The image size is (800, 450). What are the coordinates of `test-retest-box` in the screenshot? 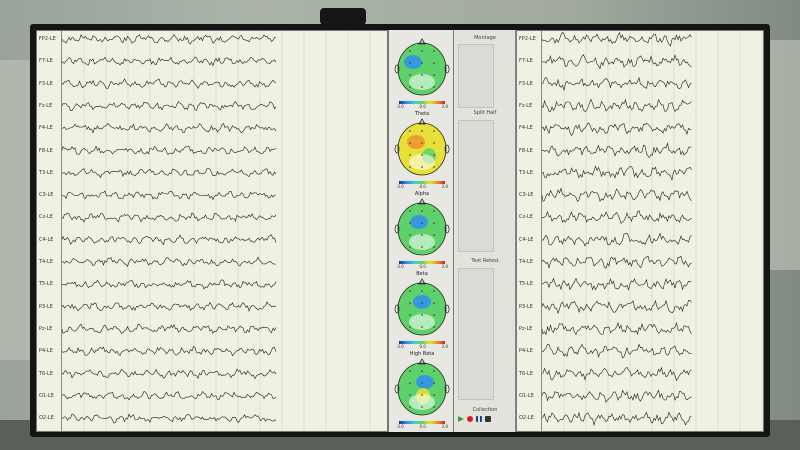 It's located at (476, 334).